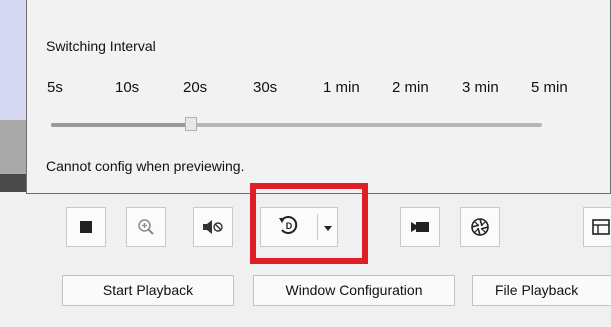  What do you see at coordinates (341, 87) in the screenshot?
I see `interval-option-1min: 1 min` at bounding box center [341, 87].